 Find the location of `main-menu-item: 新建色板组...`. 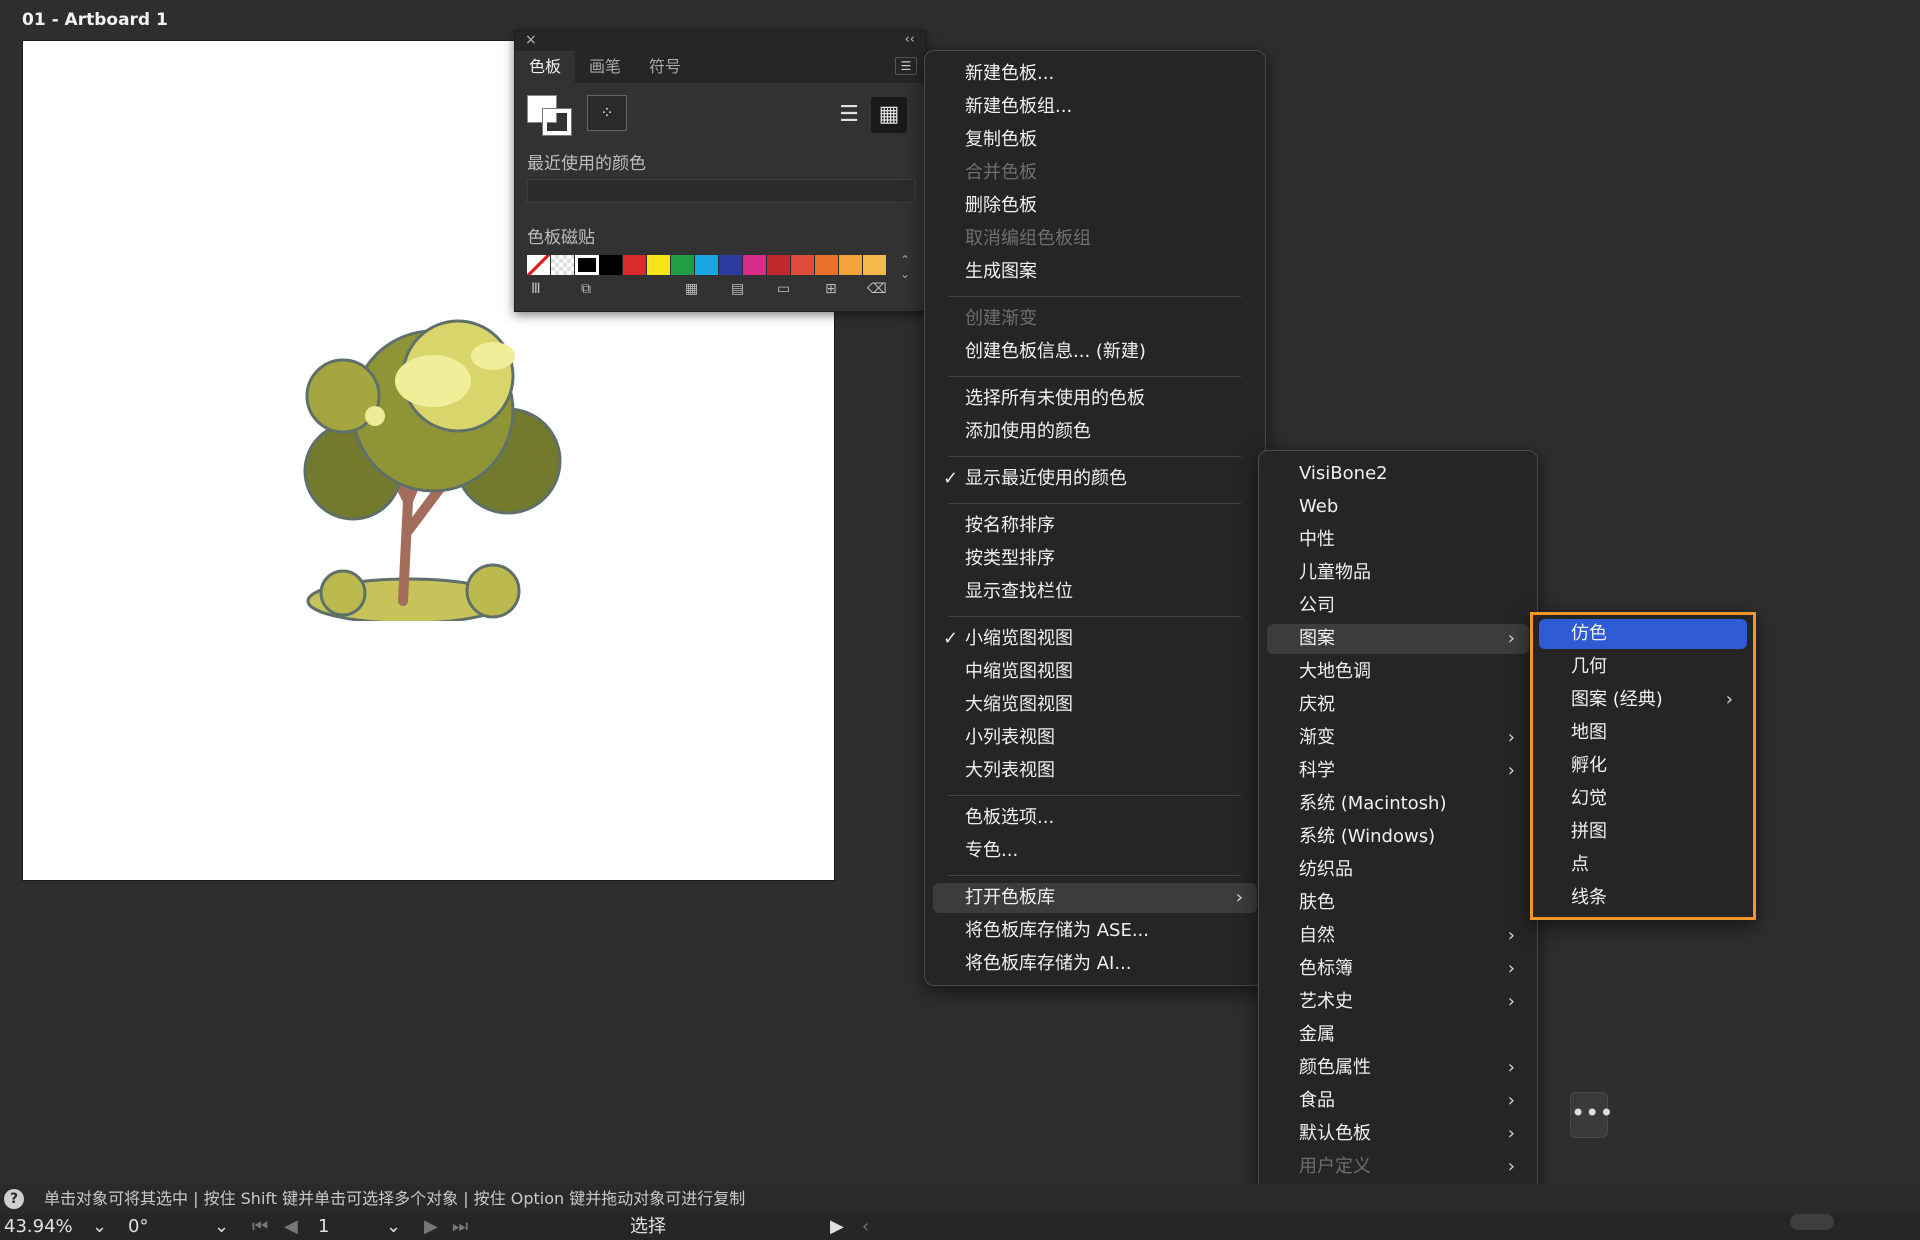

main-menu-item: 新建色板组... is located at coordinates (1095, 107).